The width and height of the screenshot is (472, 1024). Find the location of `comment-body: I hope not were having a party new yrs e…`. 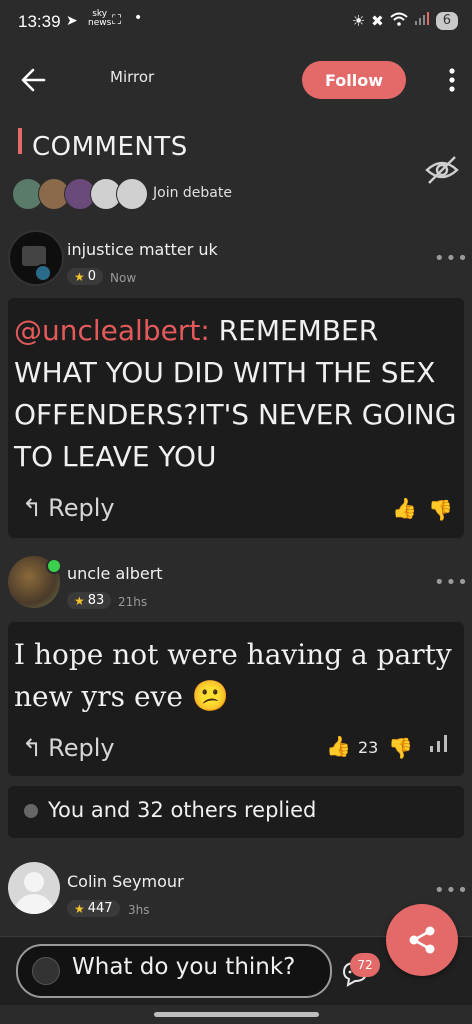

comment-body: I hope not were having a party new yrs e… is located at coordinates (237, 676).